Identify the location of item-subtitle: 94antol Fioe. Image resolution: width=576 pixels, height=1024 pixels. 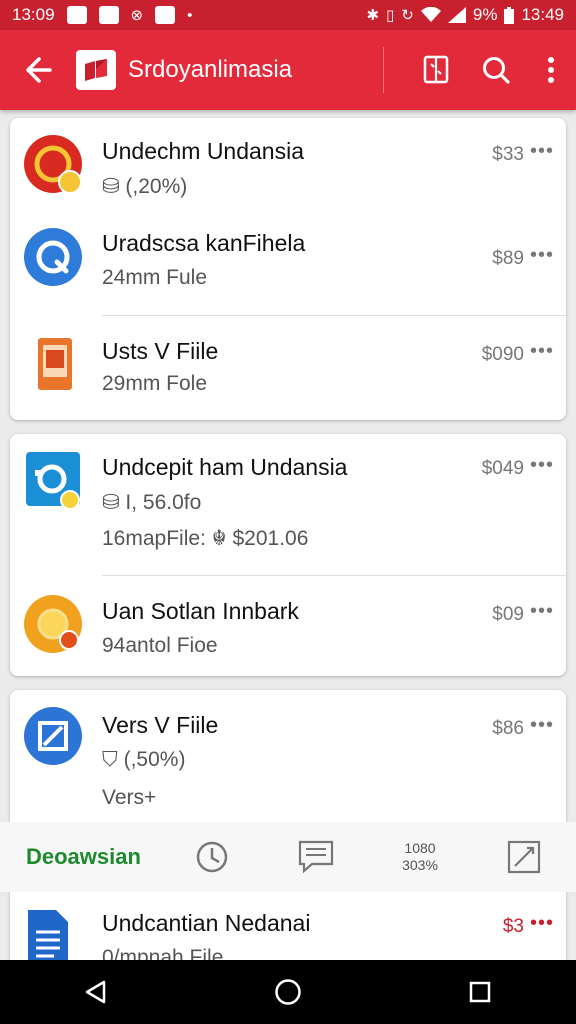
(160, 645).